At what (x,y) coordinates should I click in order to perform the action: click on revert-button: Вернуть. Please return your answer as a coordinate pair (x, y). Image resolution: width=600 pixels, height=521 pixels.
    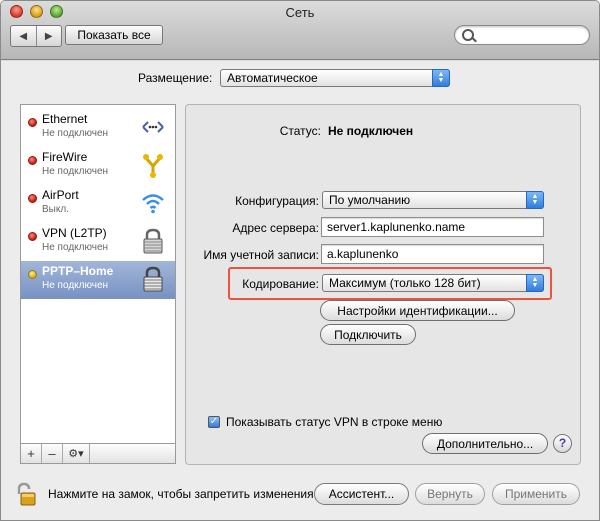
    Looking at the image, I should click on (450, 494).